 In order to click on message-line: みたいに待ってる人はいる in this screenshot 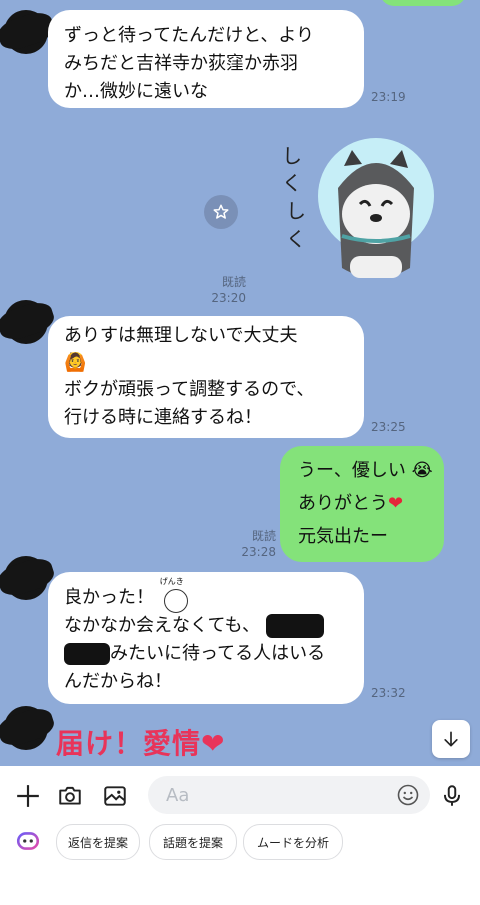, I will do `click(218, 653)`.